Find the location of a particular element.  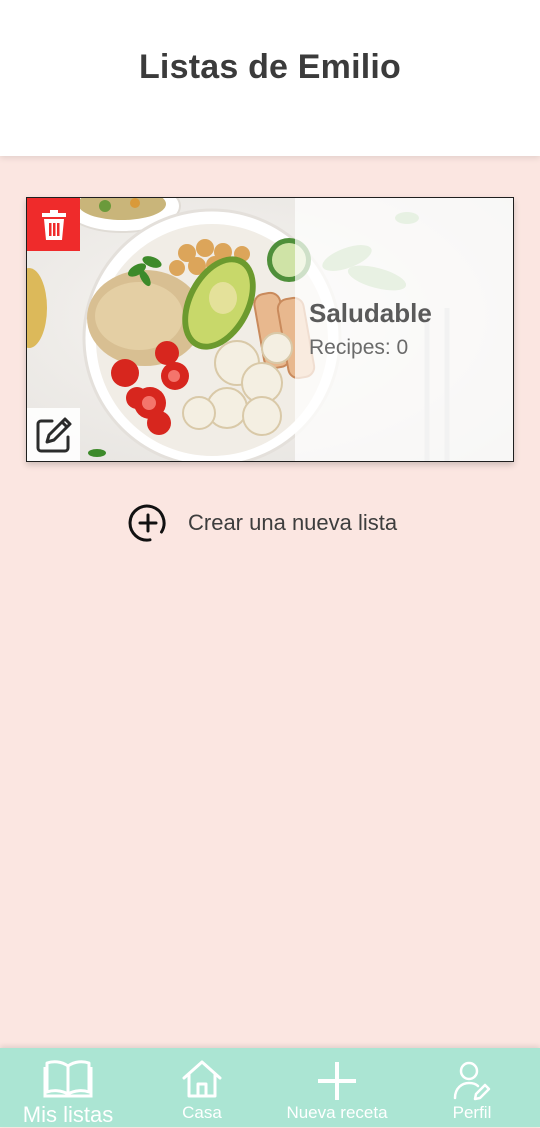

trash-icon is located at coordinates (53, 224).